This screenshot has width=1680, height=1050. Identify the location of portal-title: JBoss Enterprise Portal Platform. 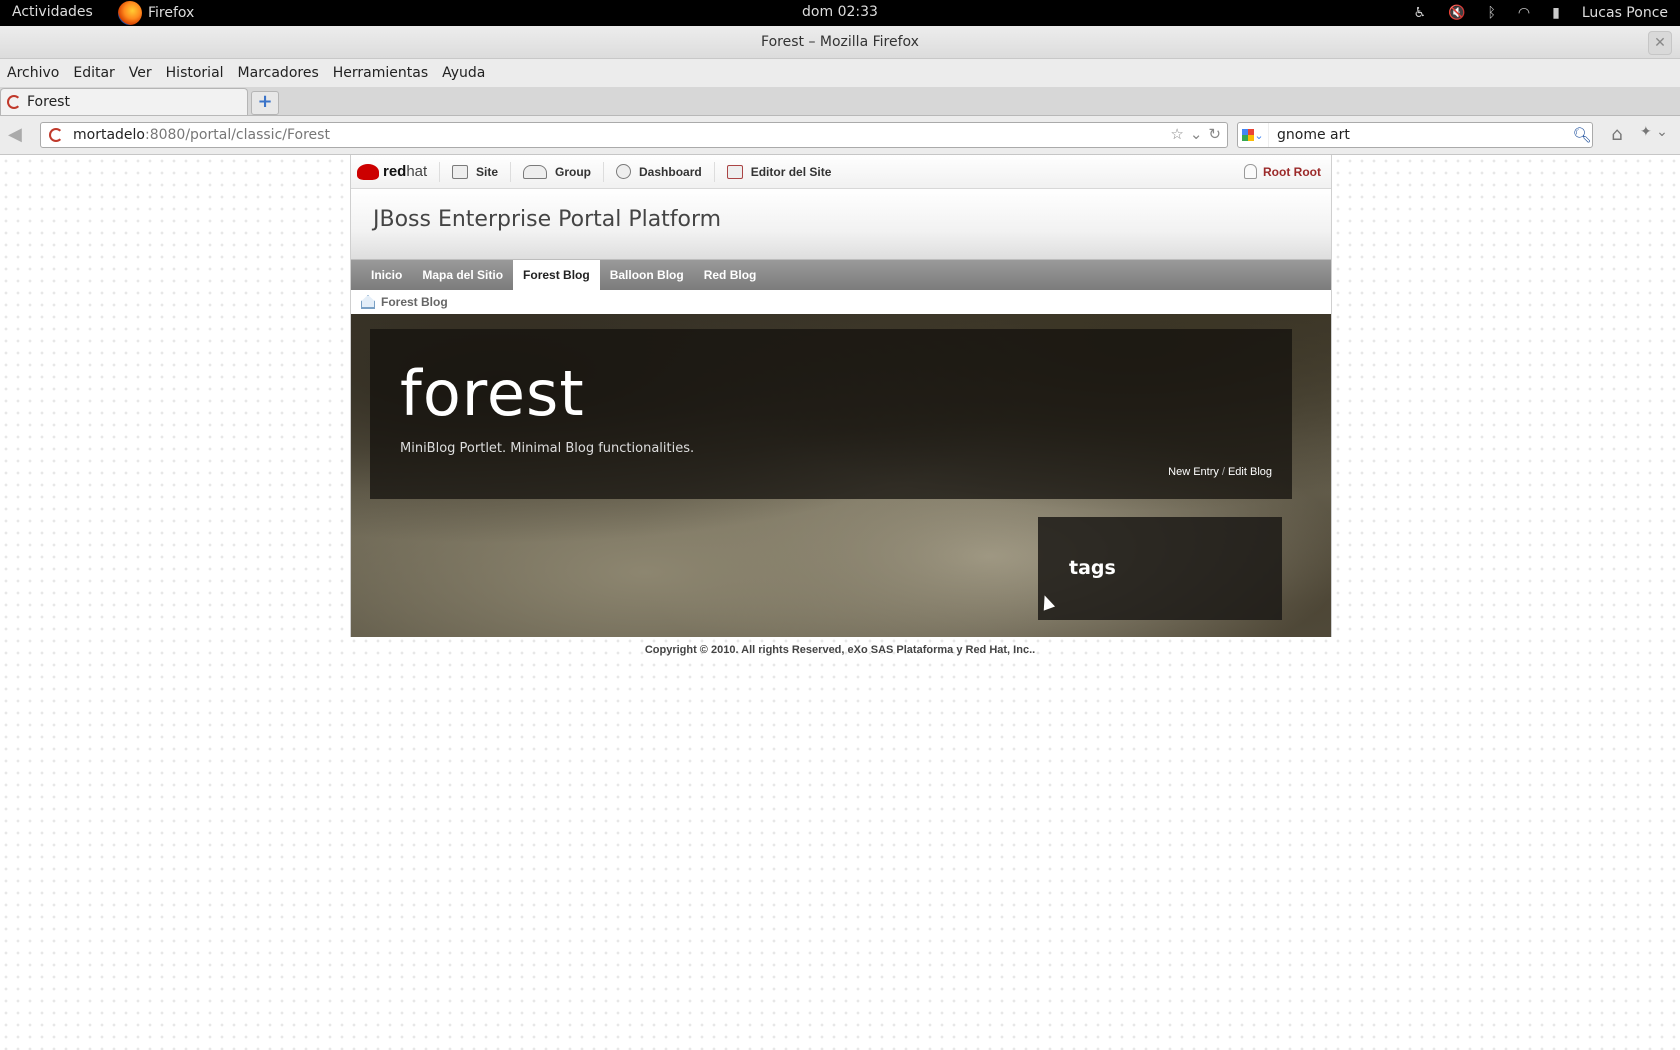
(547, 219).